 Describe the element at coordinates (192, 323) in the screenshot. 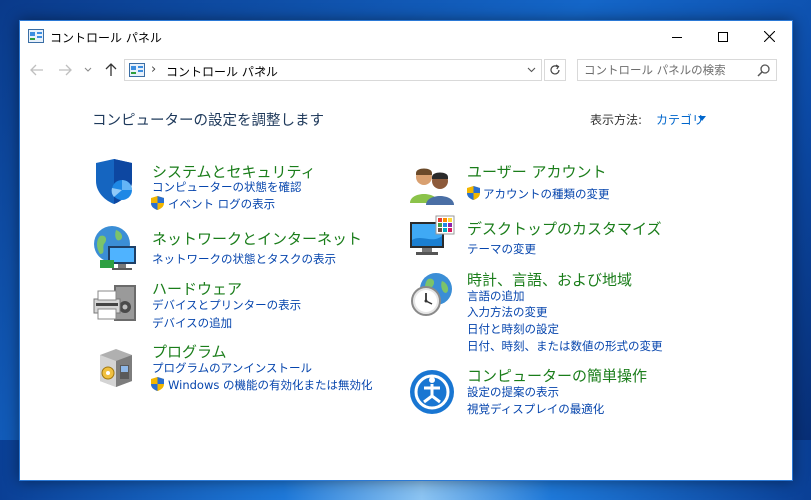

I see `link-add-device: デバイスの追加` at that location.